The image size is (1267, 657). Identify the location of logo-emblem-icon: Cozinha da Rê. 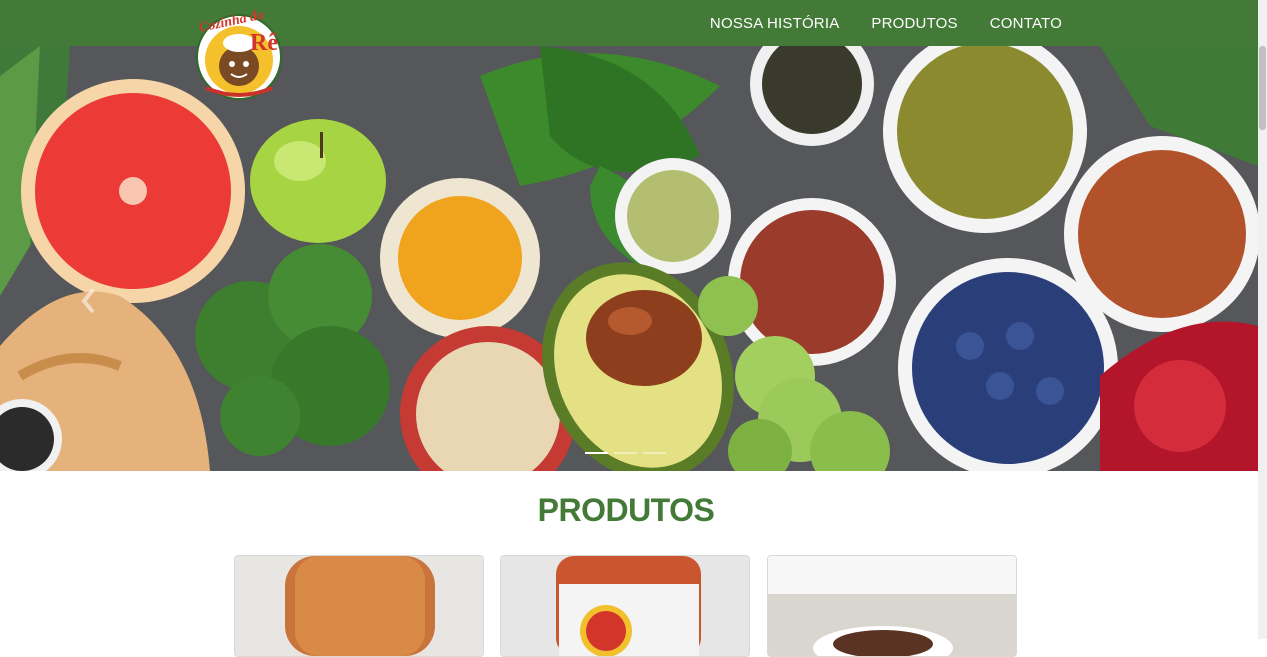
(239, 54).